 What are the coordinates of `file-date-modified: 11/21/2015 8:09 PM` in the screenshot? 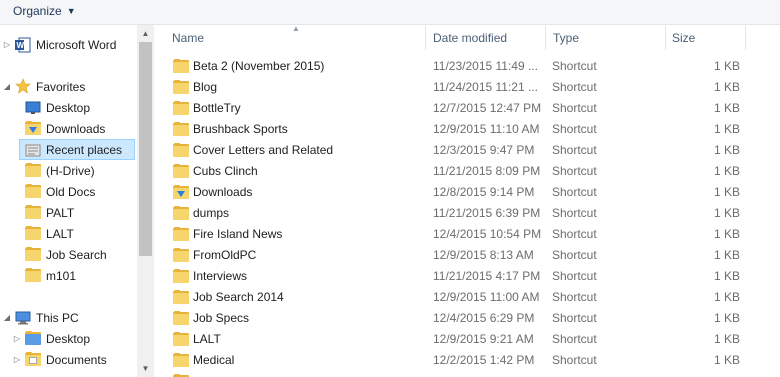 It's located at (487, 171).